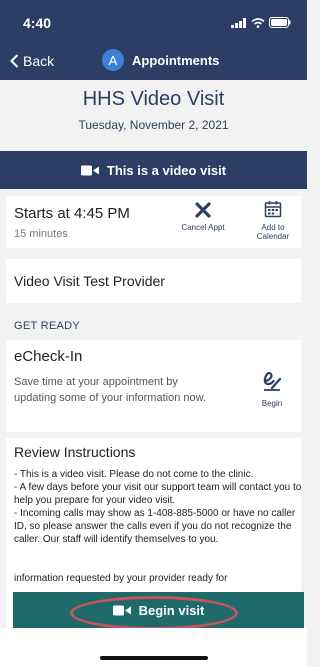 The height and width of the screenshot is (667, 320). I want to click on visit-title: HHS Video Visit, so click(153, 99).